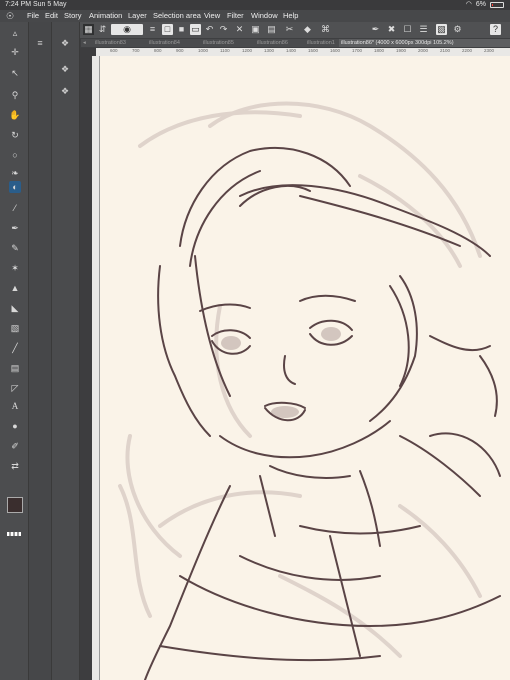 The width and height of the screenshot is (510, 680). What do you see at coordinates (322, 43) in the screenshot?
I see `tab-illustration1: illustration1` at bounding box center [322, 43].